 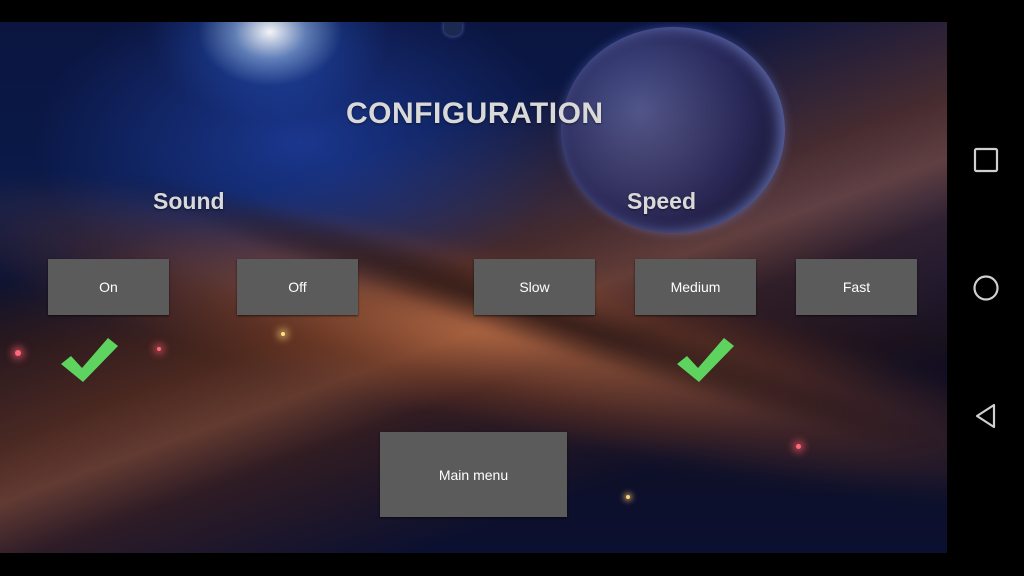 I want to click on speed-label: Speed, so click(x=662, y=201).